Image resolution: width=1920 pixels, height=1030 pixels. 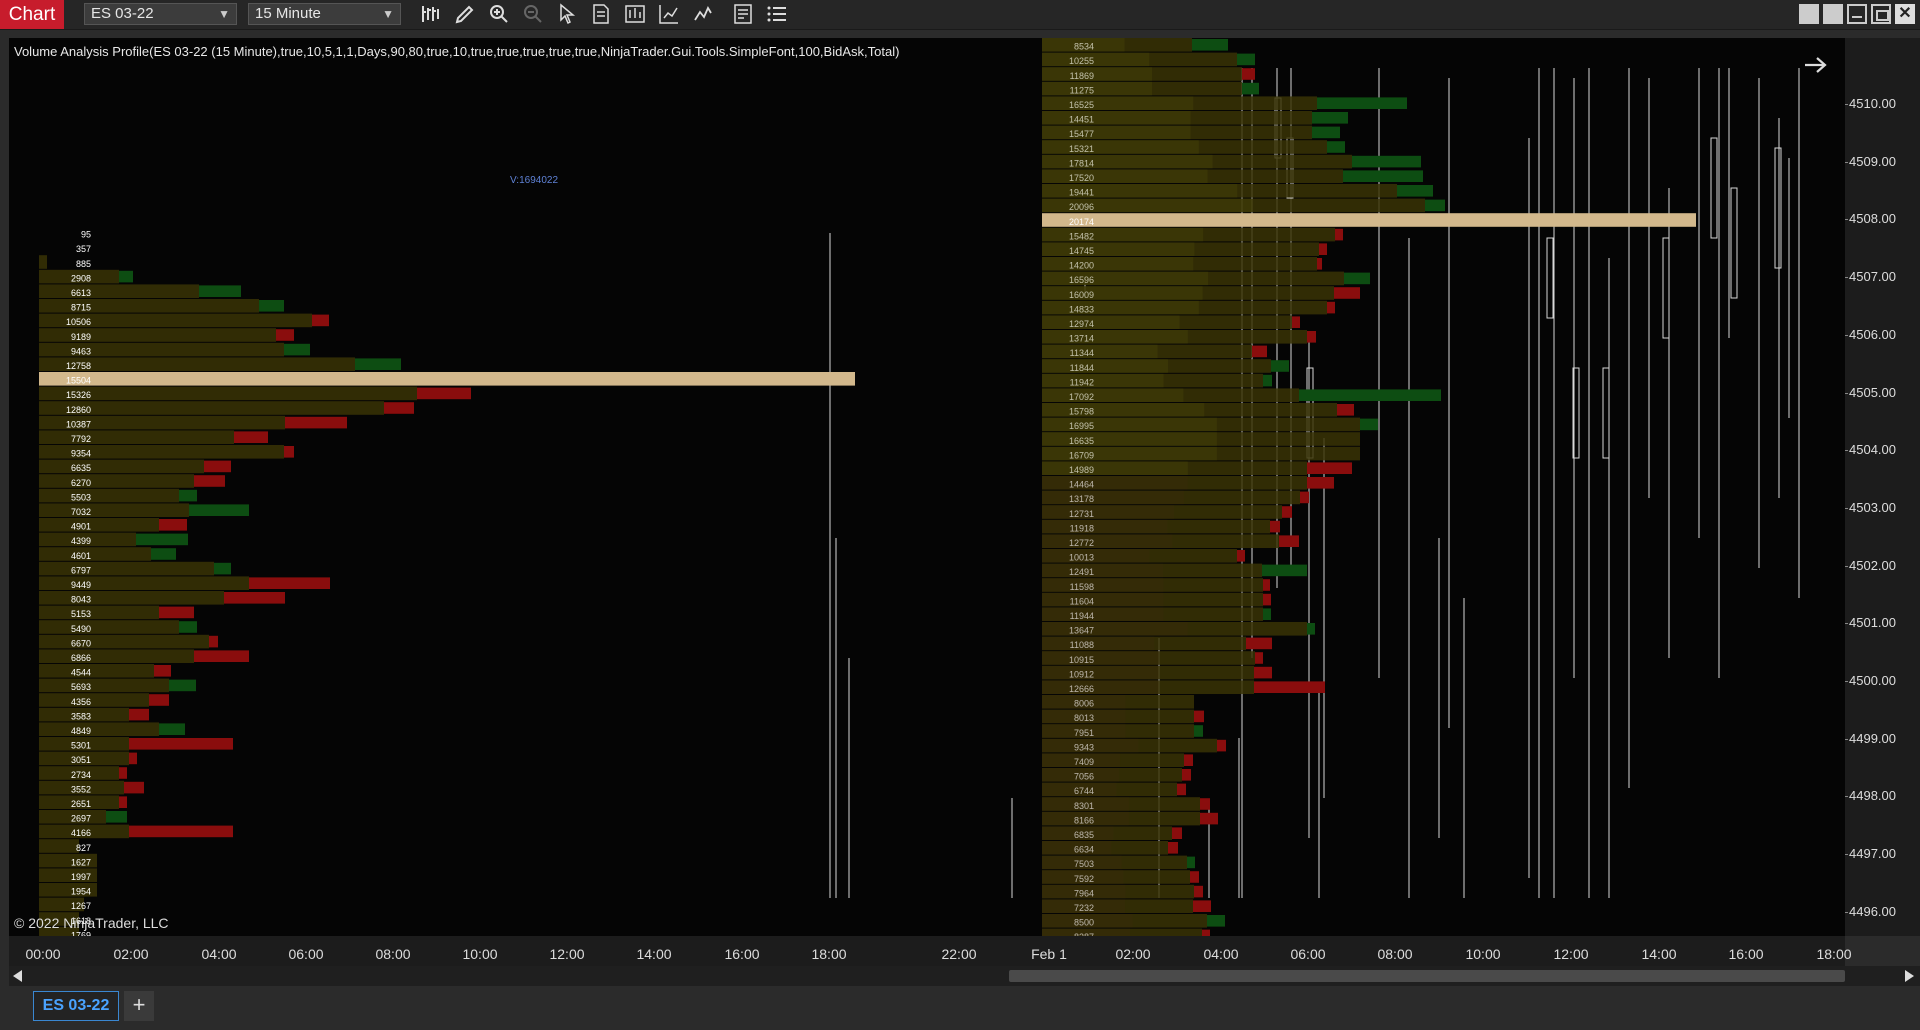 I want to click on list-icon, so click(x=777, y=14).